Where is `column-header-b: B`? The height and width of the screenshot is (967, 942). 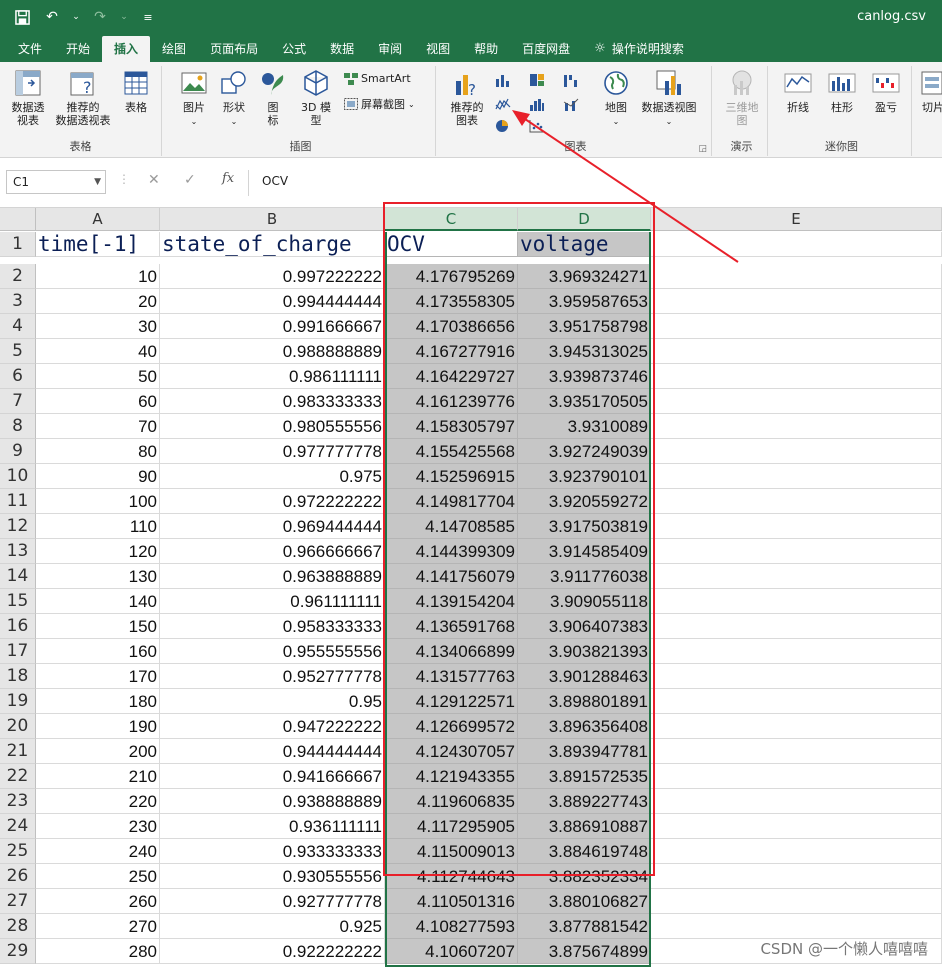
column-header-b: B is located at coordinates (272, 219).